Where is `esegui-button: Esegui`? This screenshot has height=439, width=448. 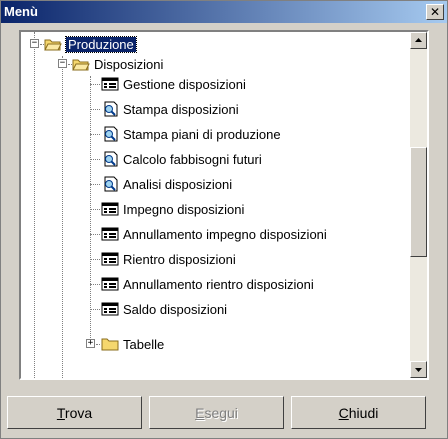
esegui-button: Esegui is located at coordinates (216, 412).